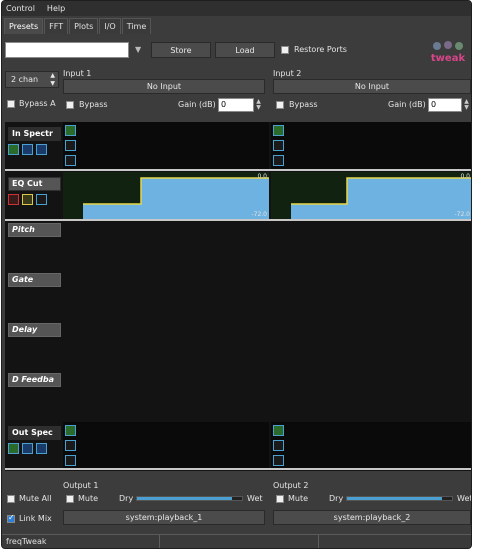 Image resolution: width=477 pixels, height=550 pixels. Describe the element at coordinates (35, 518) in the screenshot. I see `link-mix-label: Link Mix` at that location.